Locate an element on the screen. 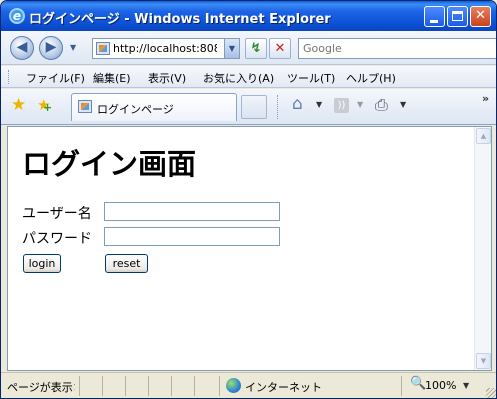 The image size is (497, 399). navigation-bar: ◀ ▶ ▼ http://localhost:8080 ▼ ↯ ✕ is located at coordinates (248, 48).